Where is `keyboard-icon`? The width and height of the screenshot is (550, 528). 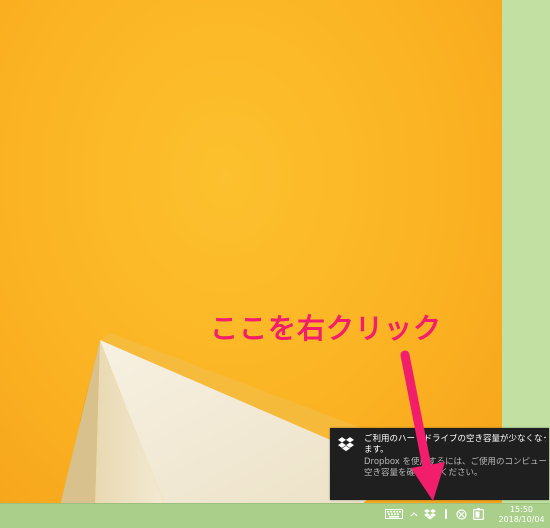 keyboard-icon is located at coordinates (394, 514).